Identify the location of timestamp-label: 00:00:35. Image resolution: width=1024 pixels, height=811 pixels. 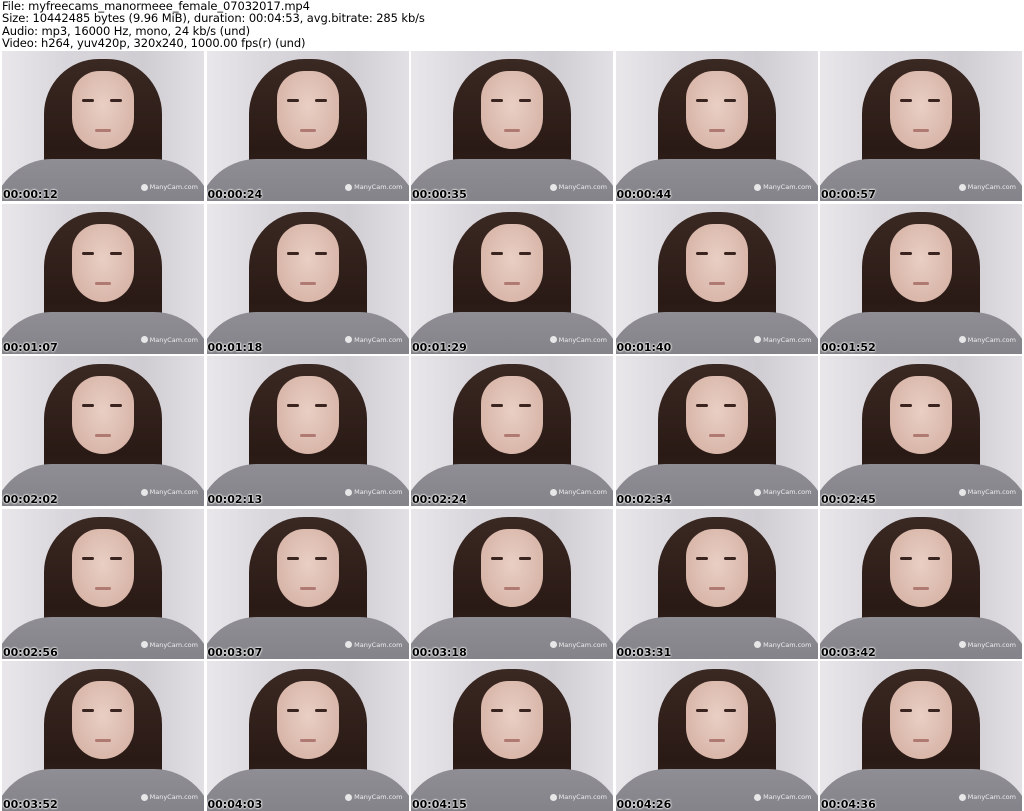
(439, 194).